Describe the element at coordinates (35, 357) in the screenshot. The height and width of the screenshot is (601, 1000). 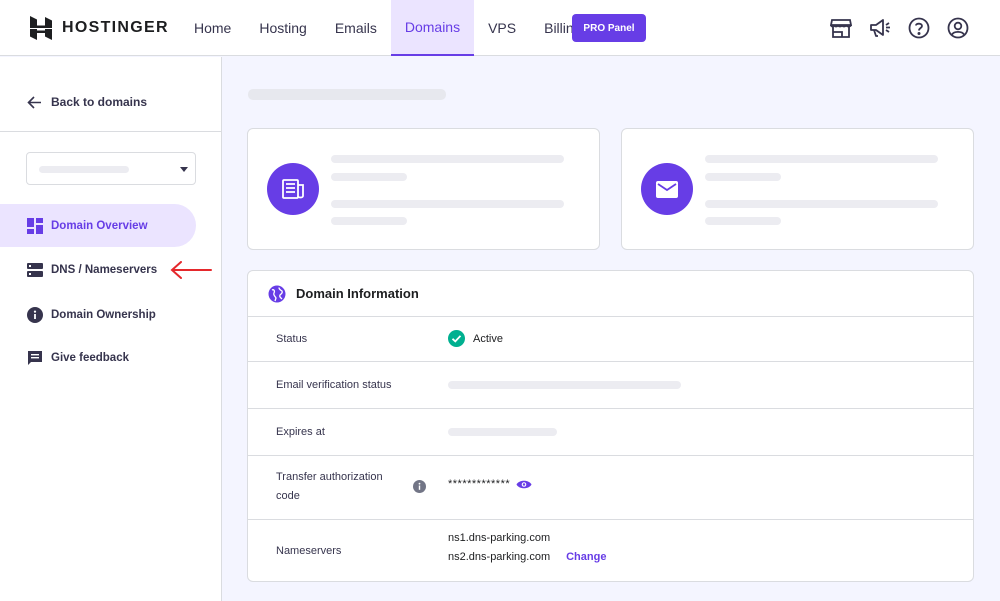
I see `feedback-icon` at that location.